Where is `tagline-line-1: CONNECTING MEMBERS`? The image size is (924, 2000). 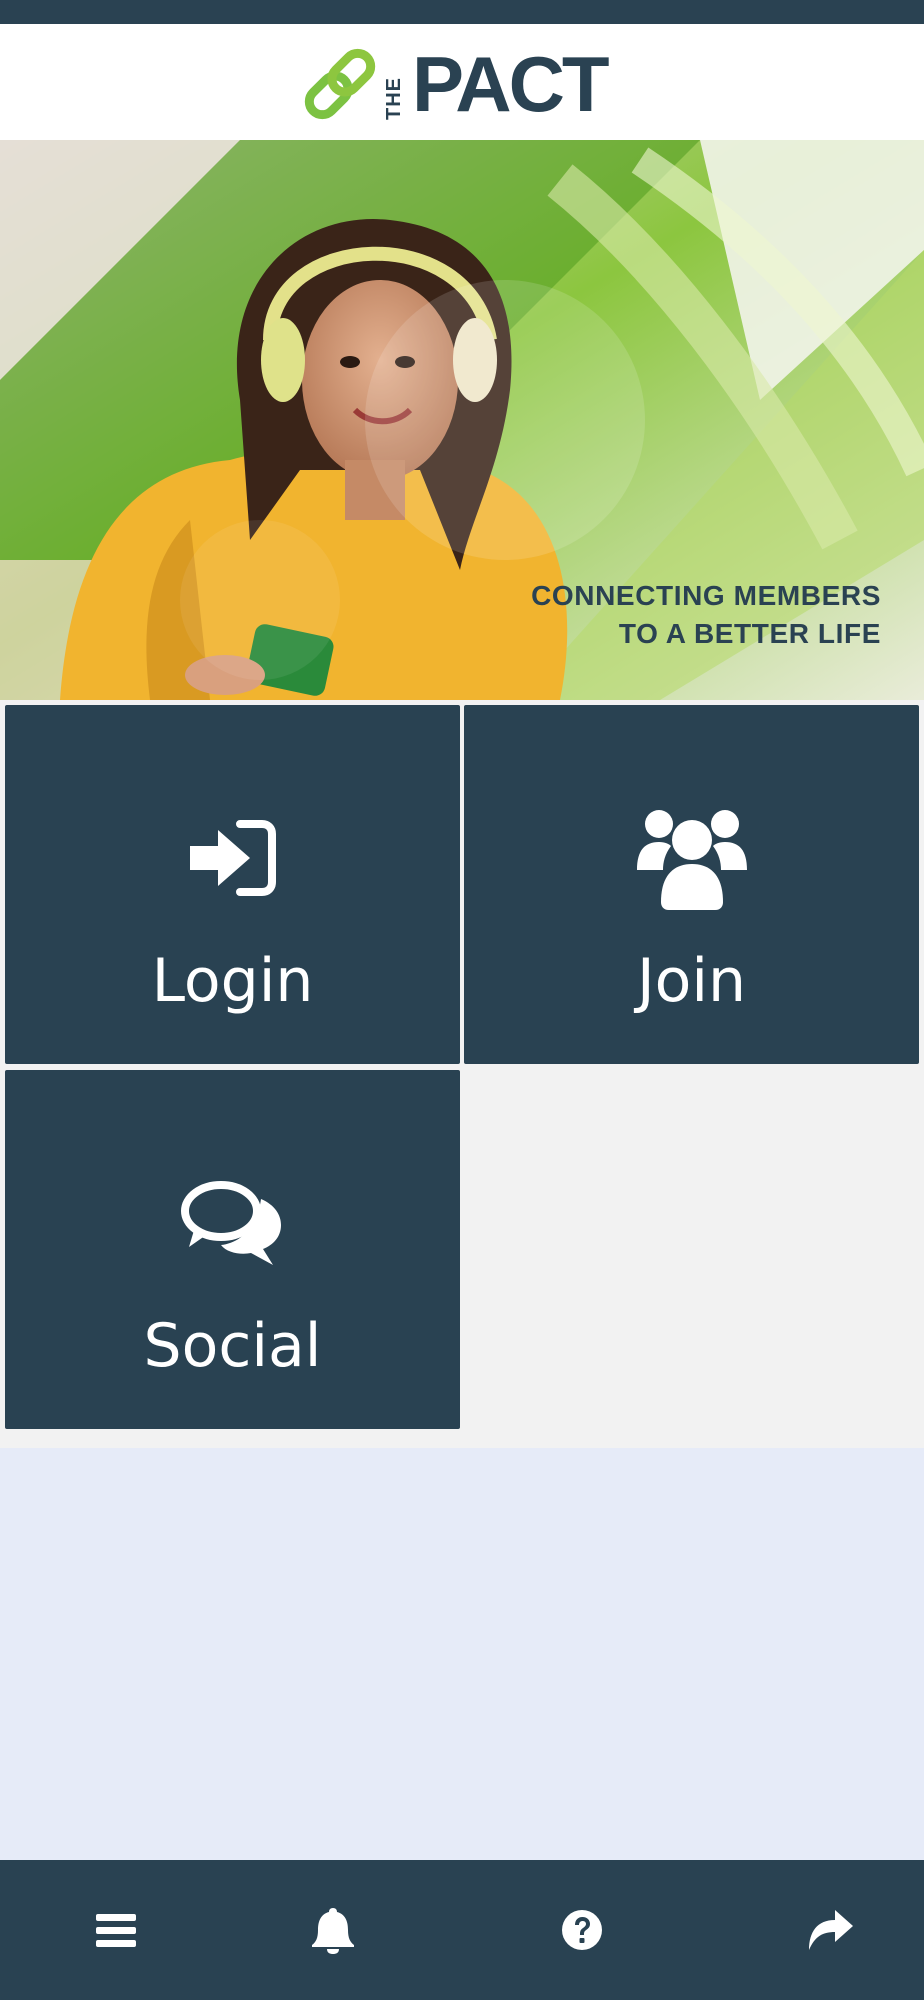
tagline-line-1: CONNECTING MEMBERS is located at coordinates (706, 595).